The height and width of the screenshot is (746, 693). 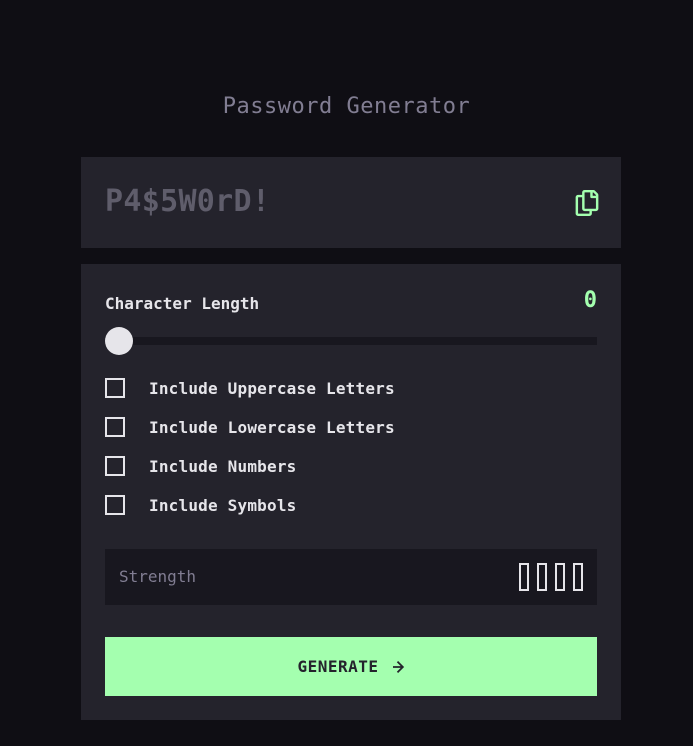 What do you see at coordinates (351, 202) in the screenshot?
I see `password-output-card: P4$5W0rD!` at bounding box center [351, 202].